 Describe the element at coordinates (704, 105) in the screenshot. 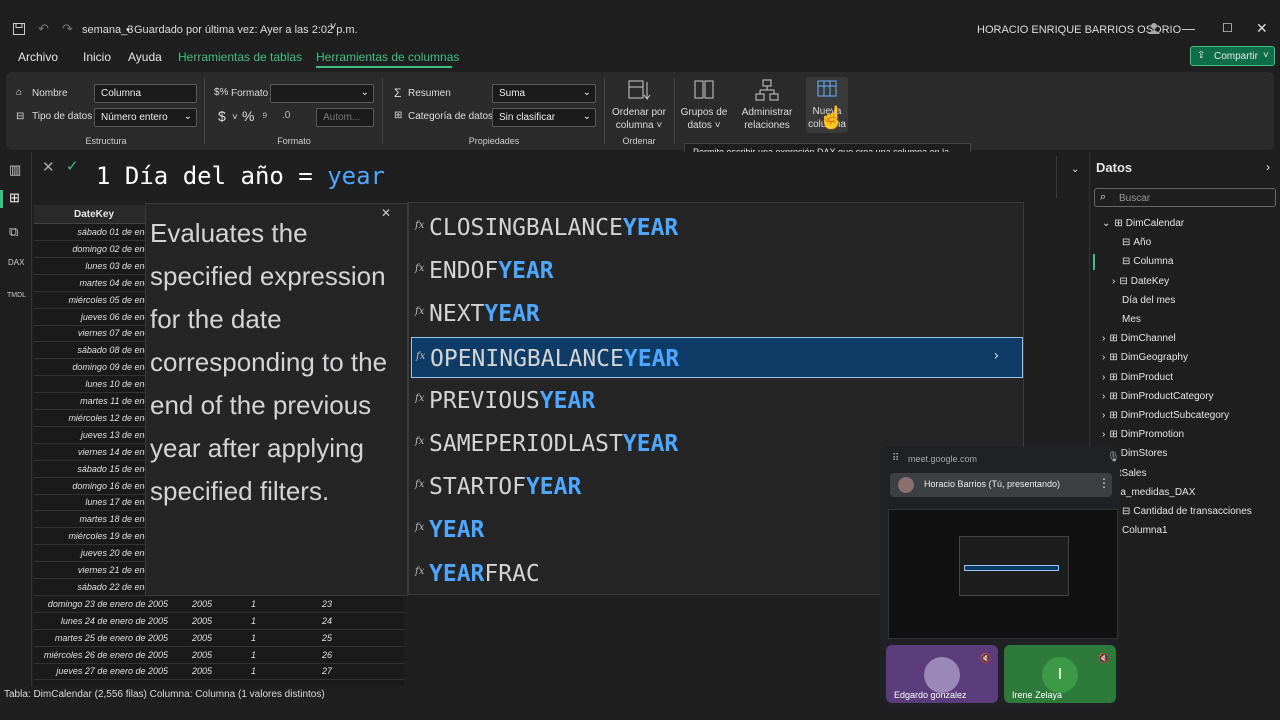

I see `grupos-button: Grupos de datos ˅` at that location.